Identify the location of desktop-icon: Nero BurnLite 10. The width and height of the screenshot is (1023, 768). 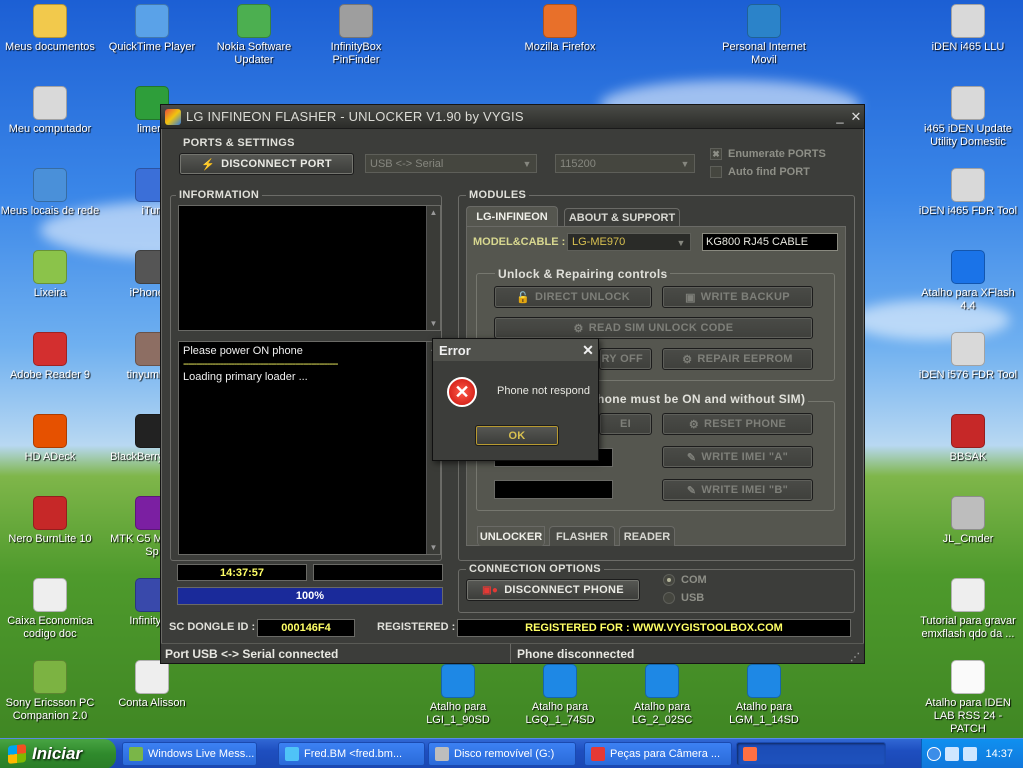
(50, 521).